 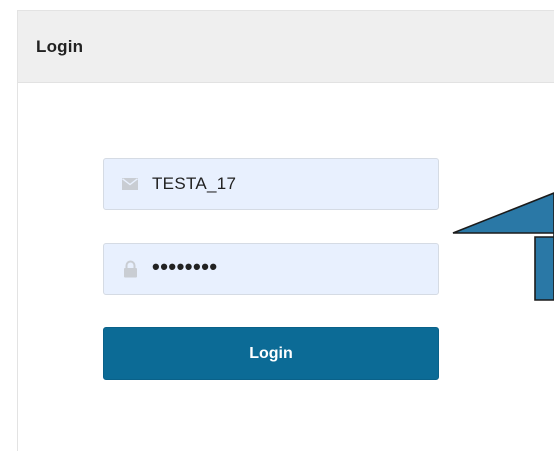 I want to click on callout-arrow, so click(x=503, y=246).